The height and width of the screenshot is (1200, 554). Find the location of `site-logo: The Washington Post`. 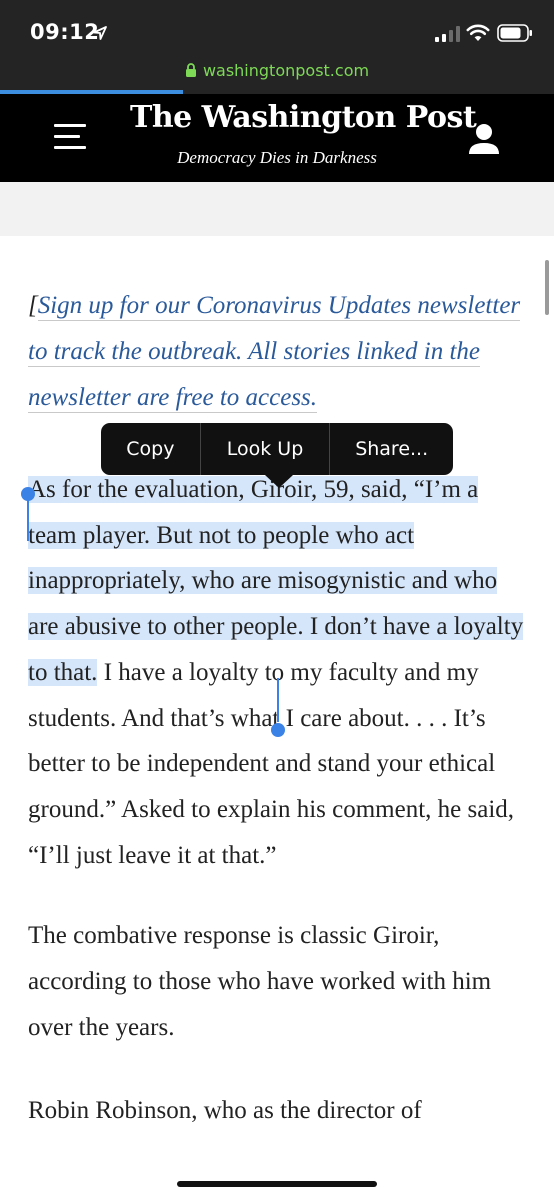

site-logo: The Washington Post is located at coordinates (303, 117).